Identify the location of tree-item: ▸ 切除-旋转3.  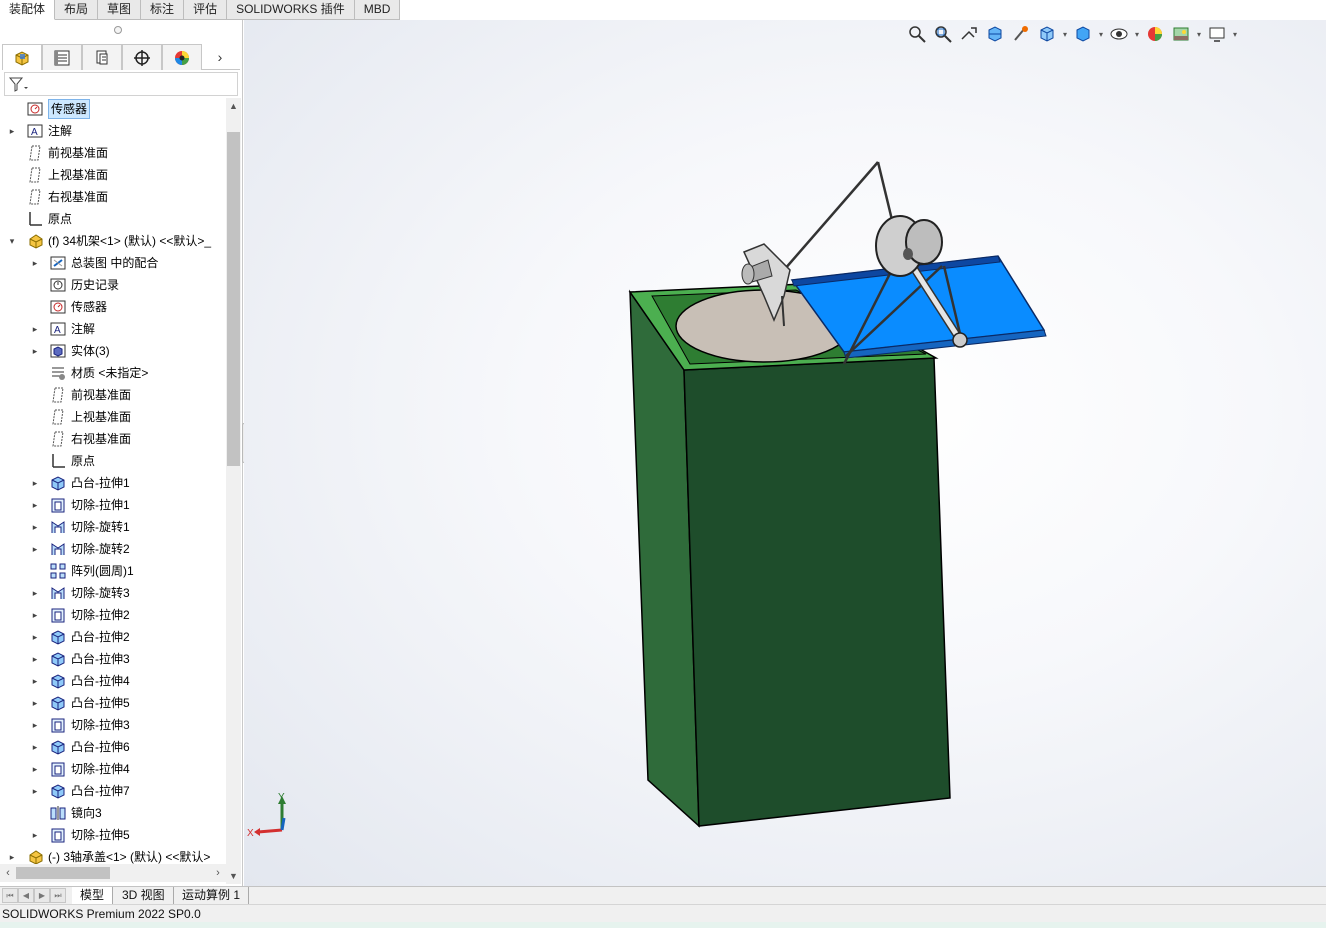
(113, 593).